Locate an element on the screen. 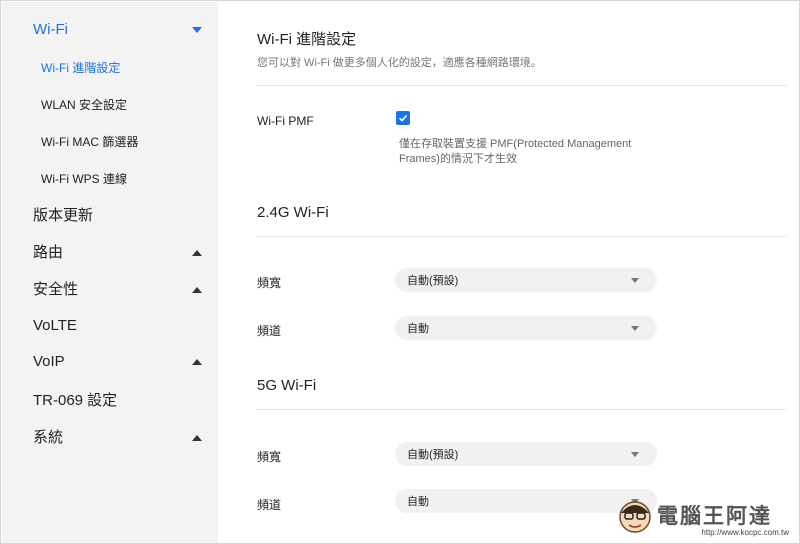 This screenshot has width=800, height=544. channel-24g-label: 頻道 is located at coordinates (269, 331).